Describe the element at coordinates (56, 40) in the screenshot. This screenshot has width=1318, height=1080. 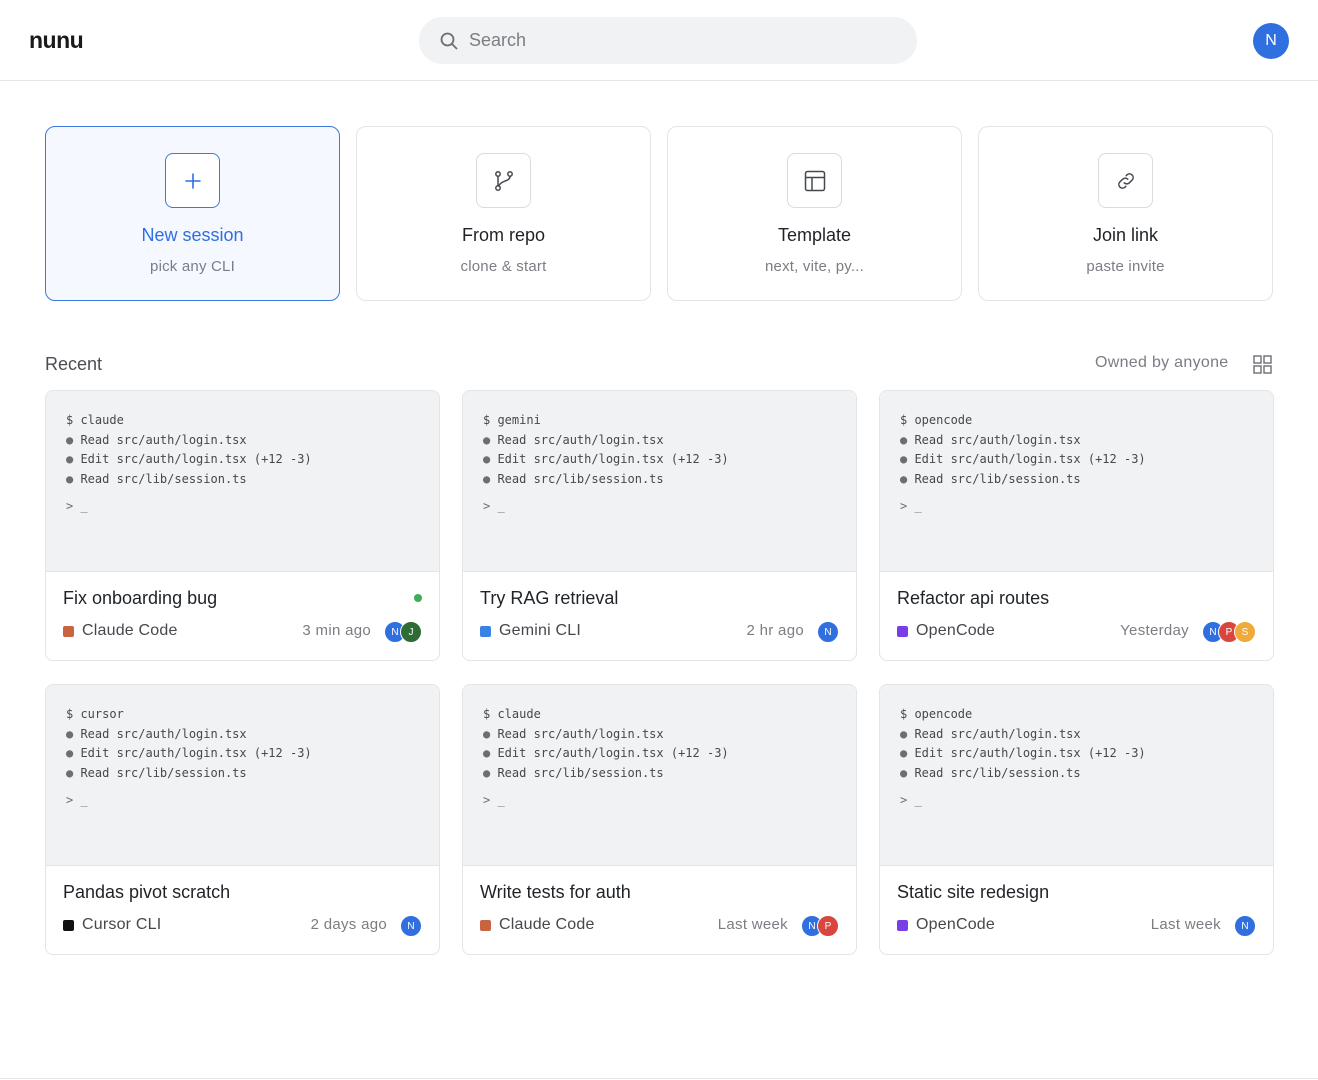
I see `app-logo: nunu` at that location.